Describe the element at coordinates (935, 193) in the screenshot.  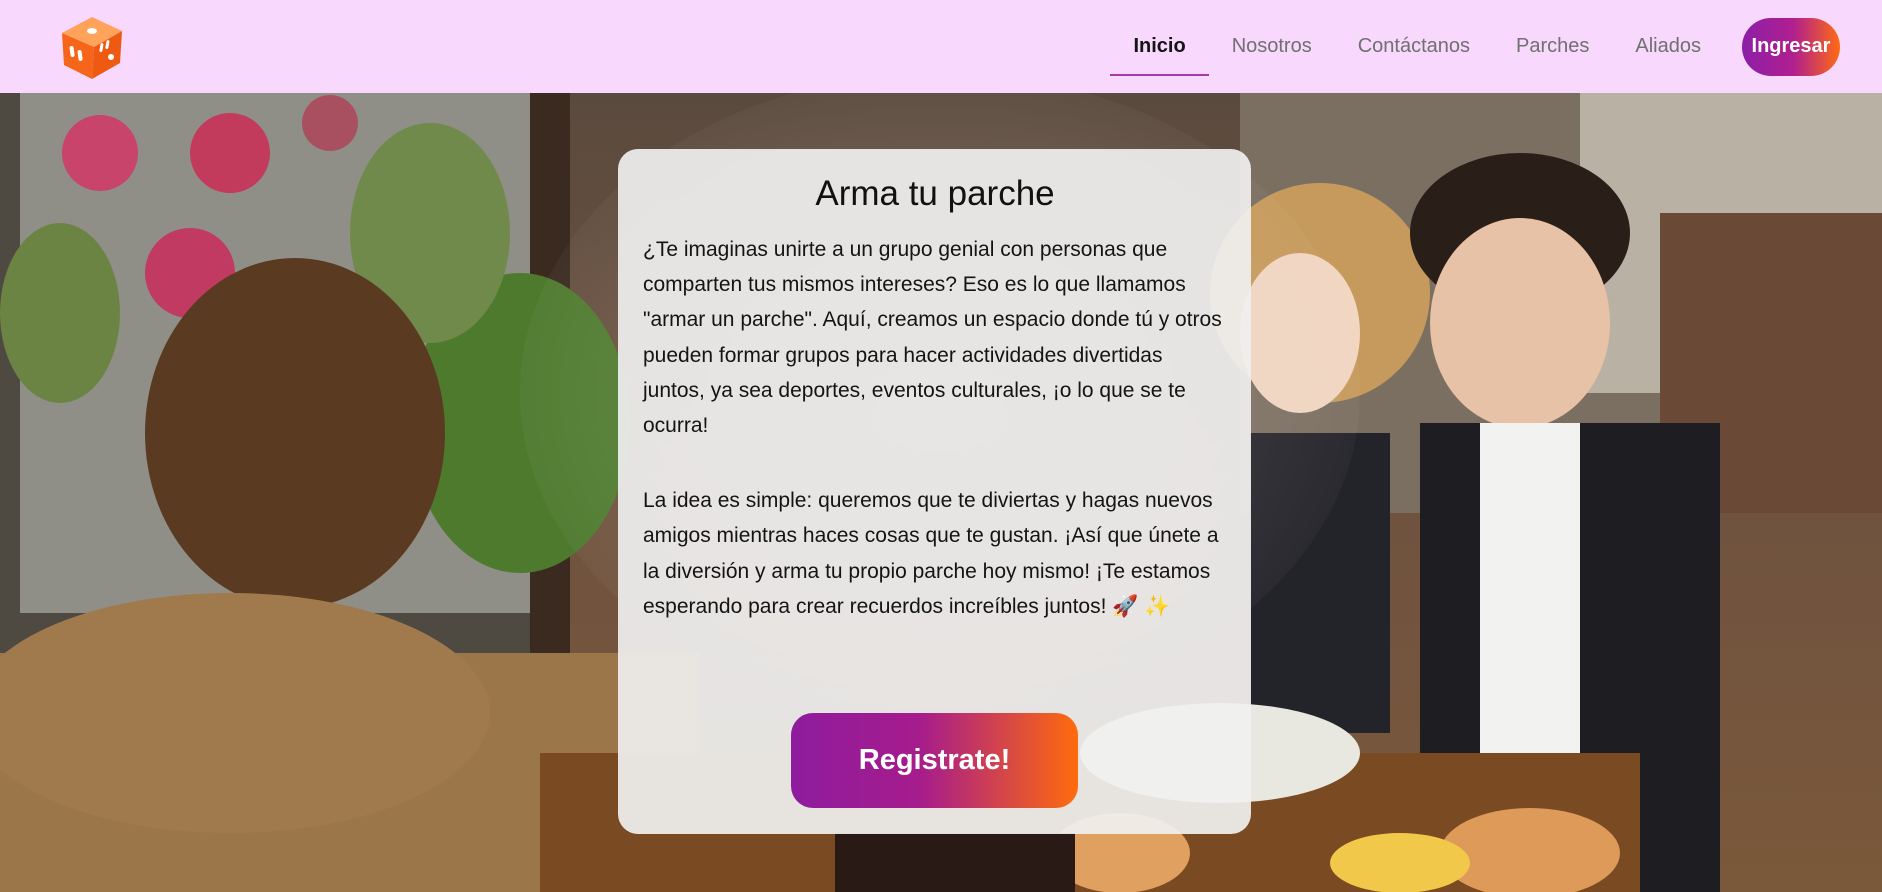
I see `card-title: Arma tu parche` at that location.